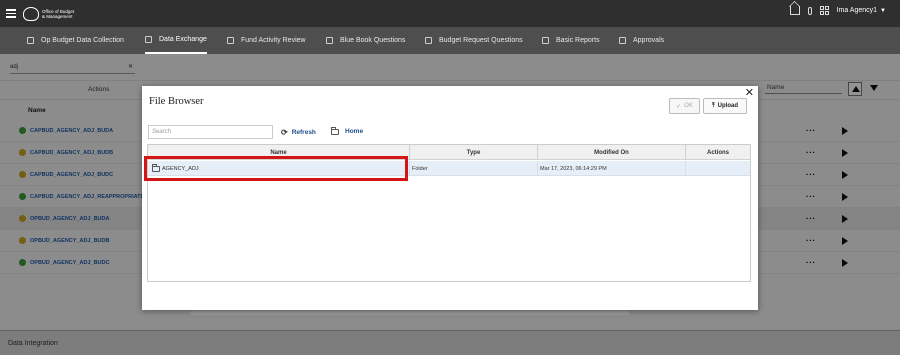  I want to click on scrollbar, so click(410, 313).